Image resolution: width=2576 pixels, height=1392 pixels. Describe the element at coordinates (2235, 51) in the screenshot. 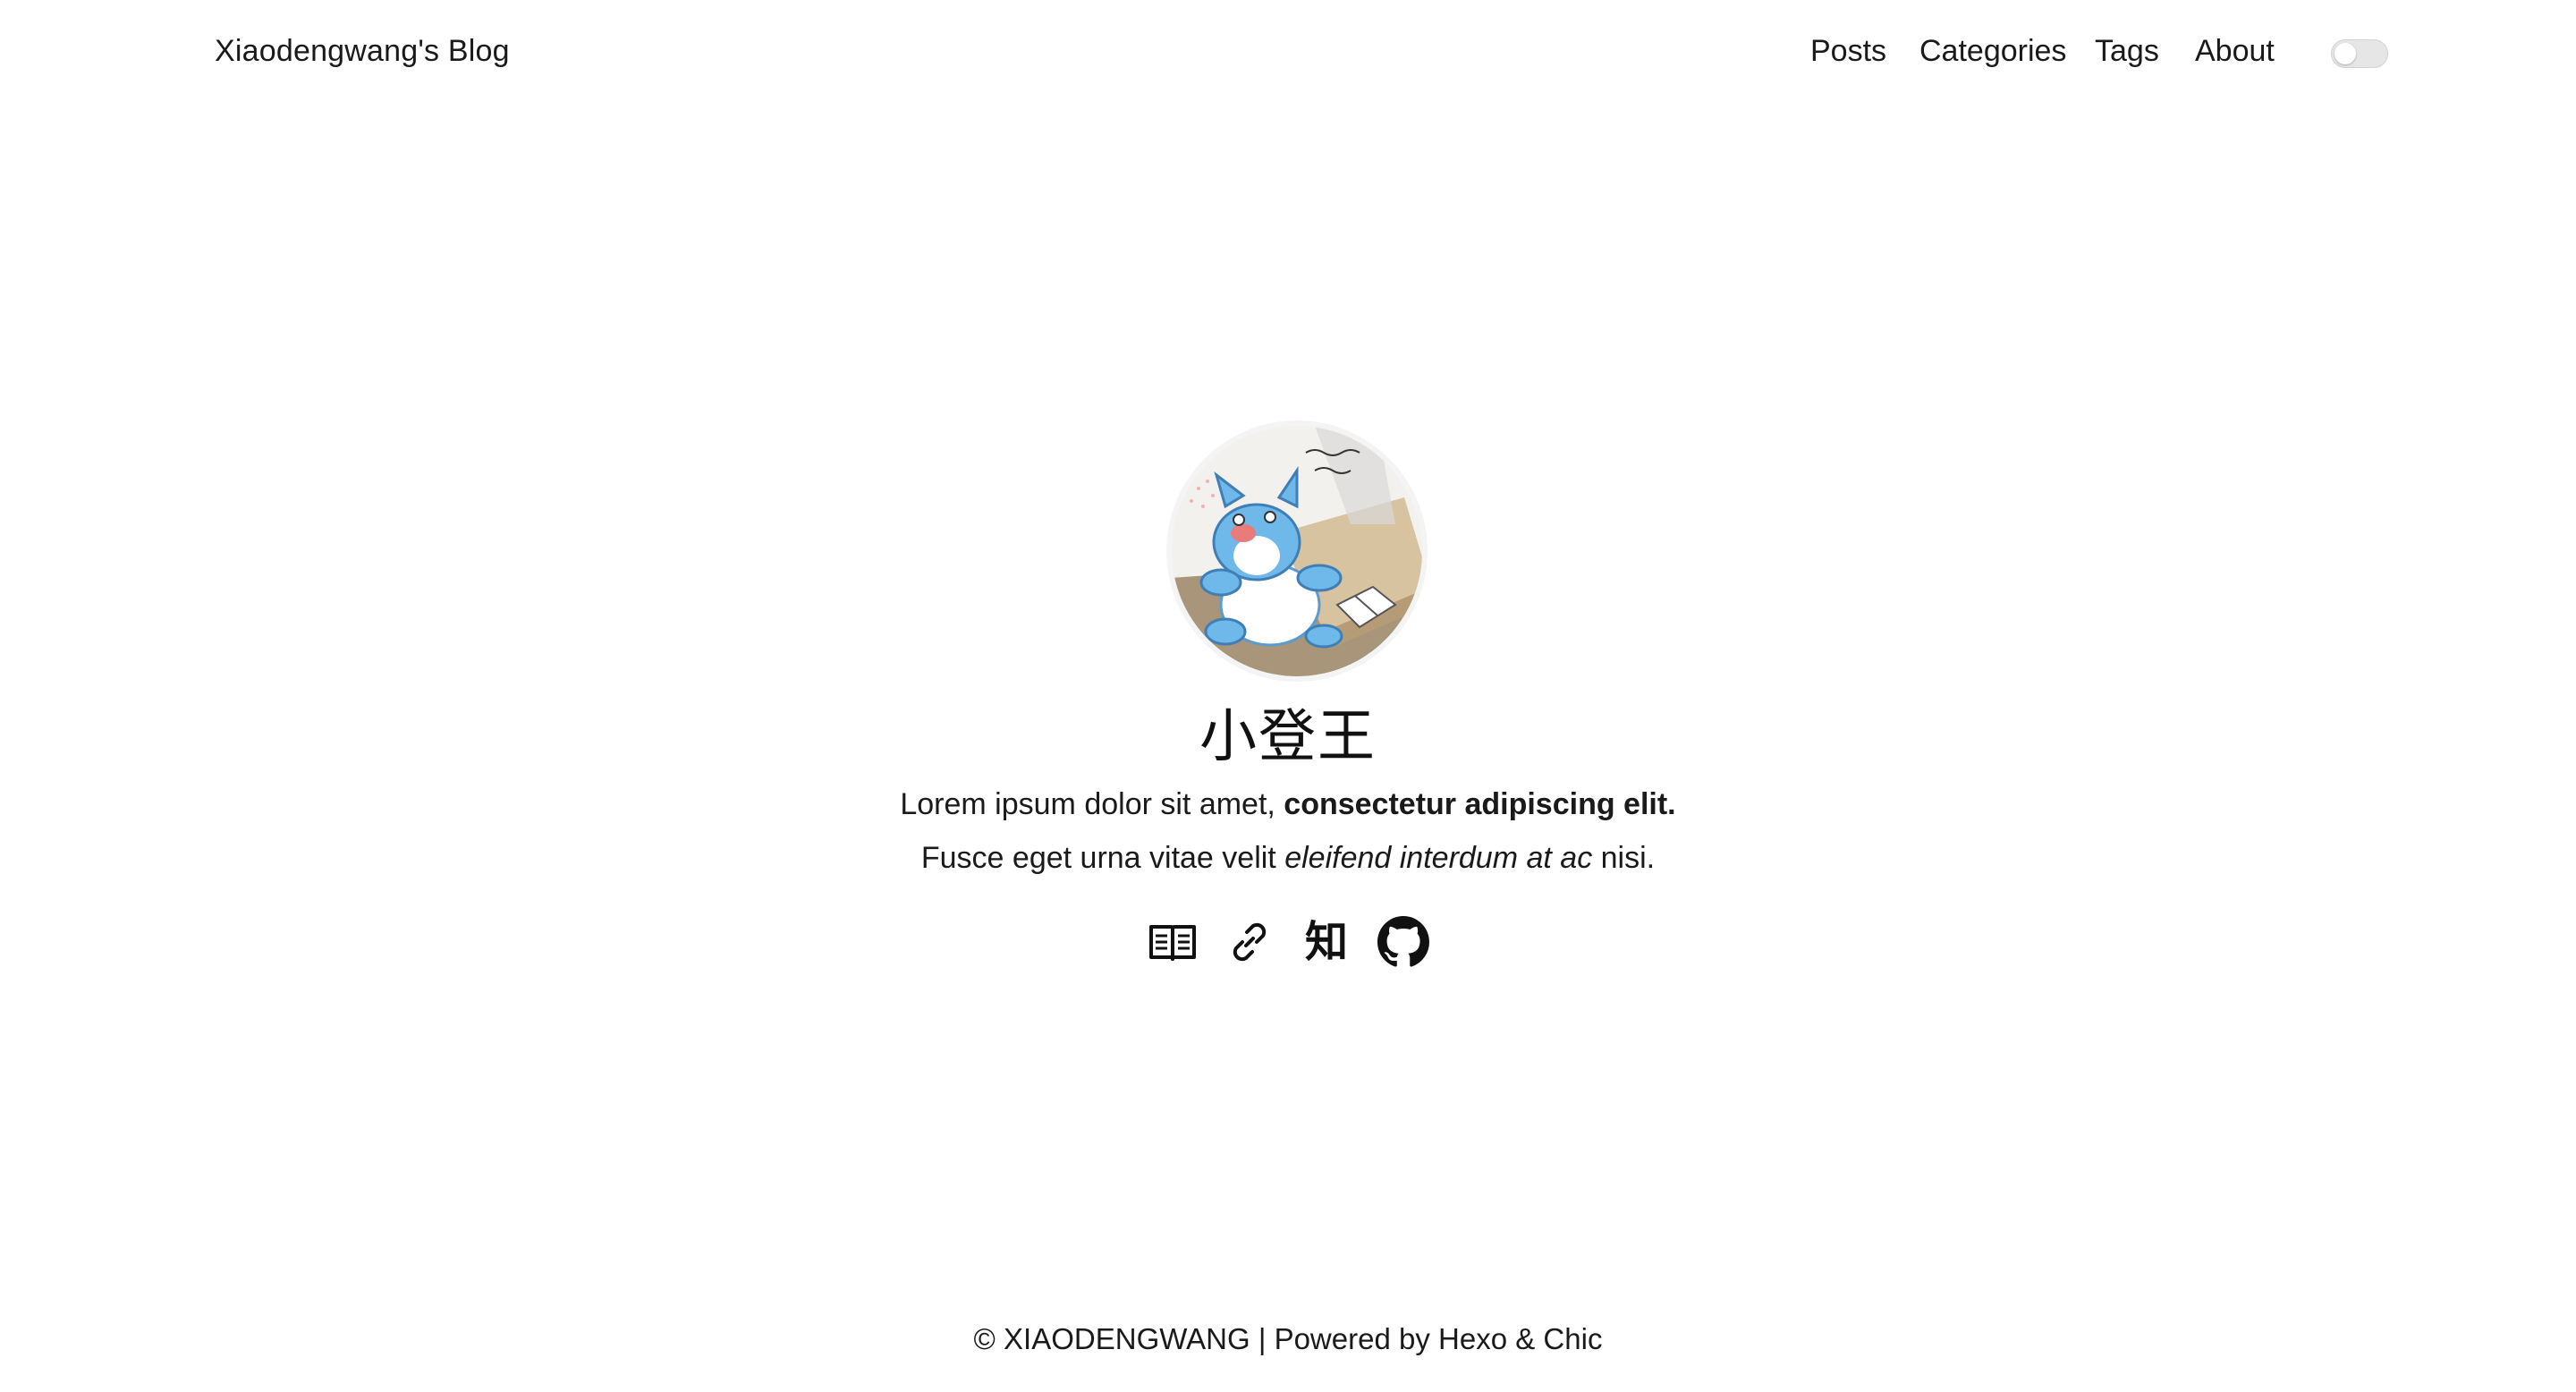

I see `nav-about-link: About` at that location.